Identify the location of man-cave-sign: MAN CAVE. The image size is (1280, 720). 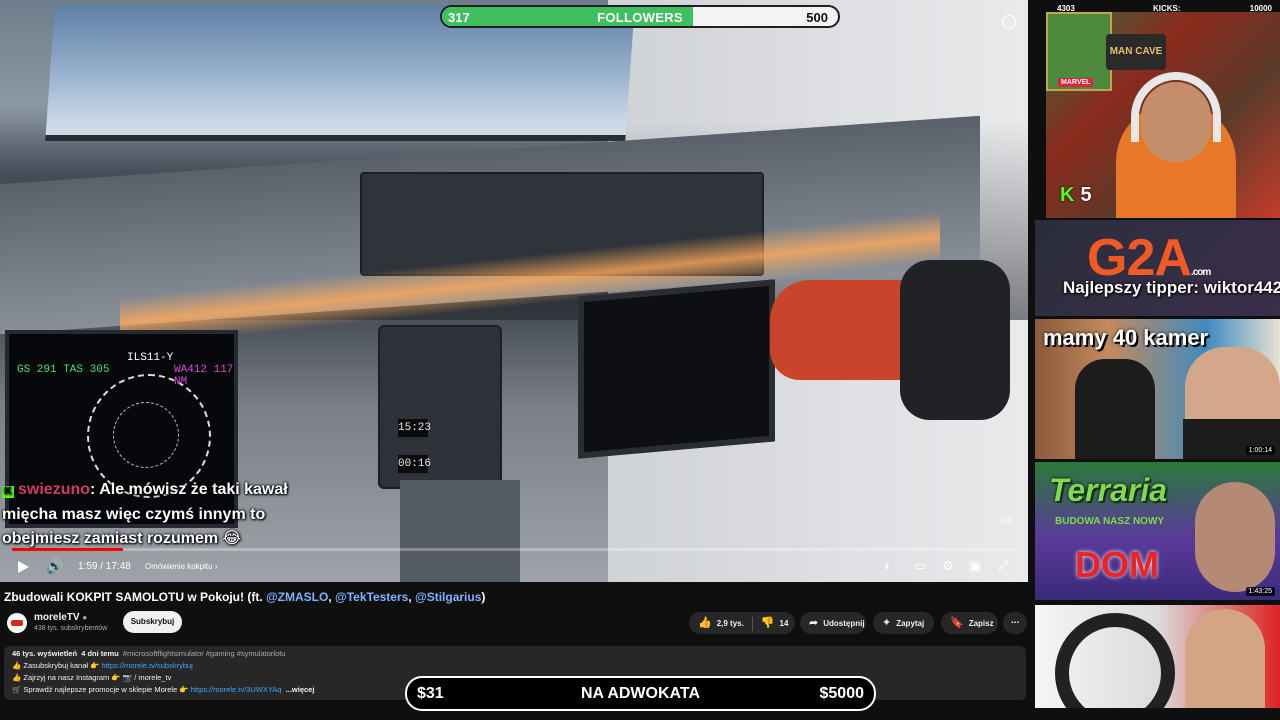
(1136, 52).